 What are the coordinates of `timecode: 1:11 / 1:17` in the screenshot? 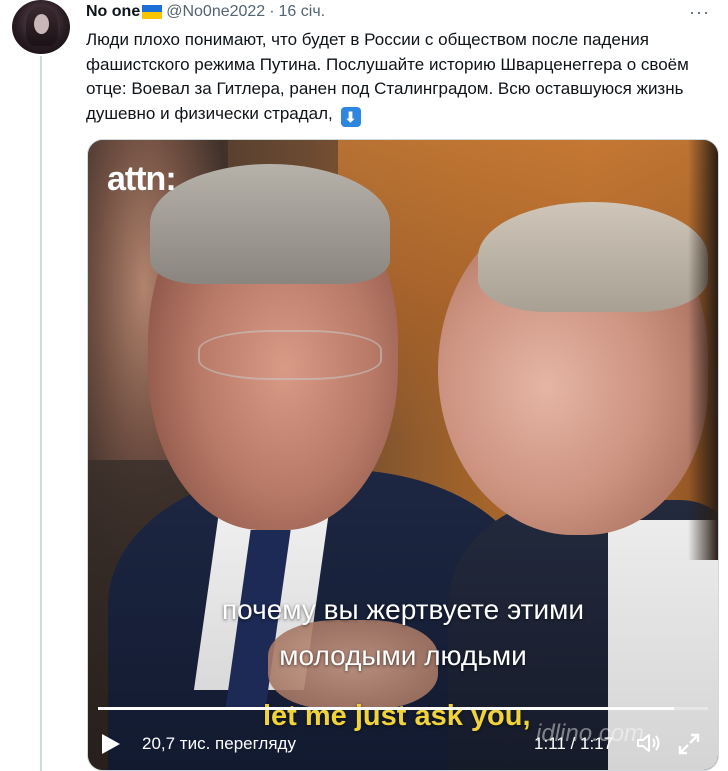 It's located at (573, 744).